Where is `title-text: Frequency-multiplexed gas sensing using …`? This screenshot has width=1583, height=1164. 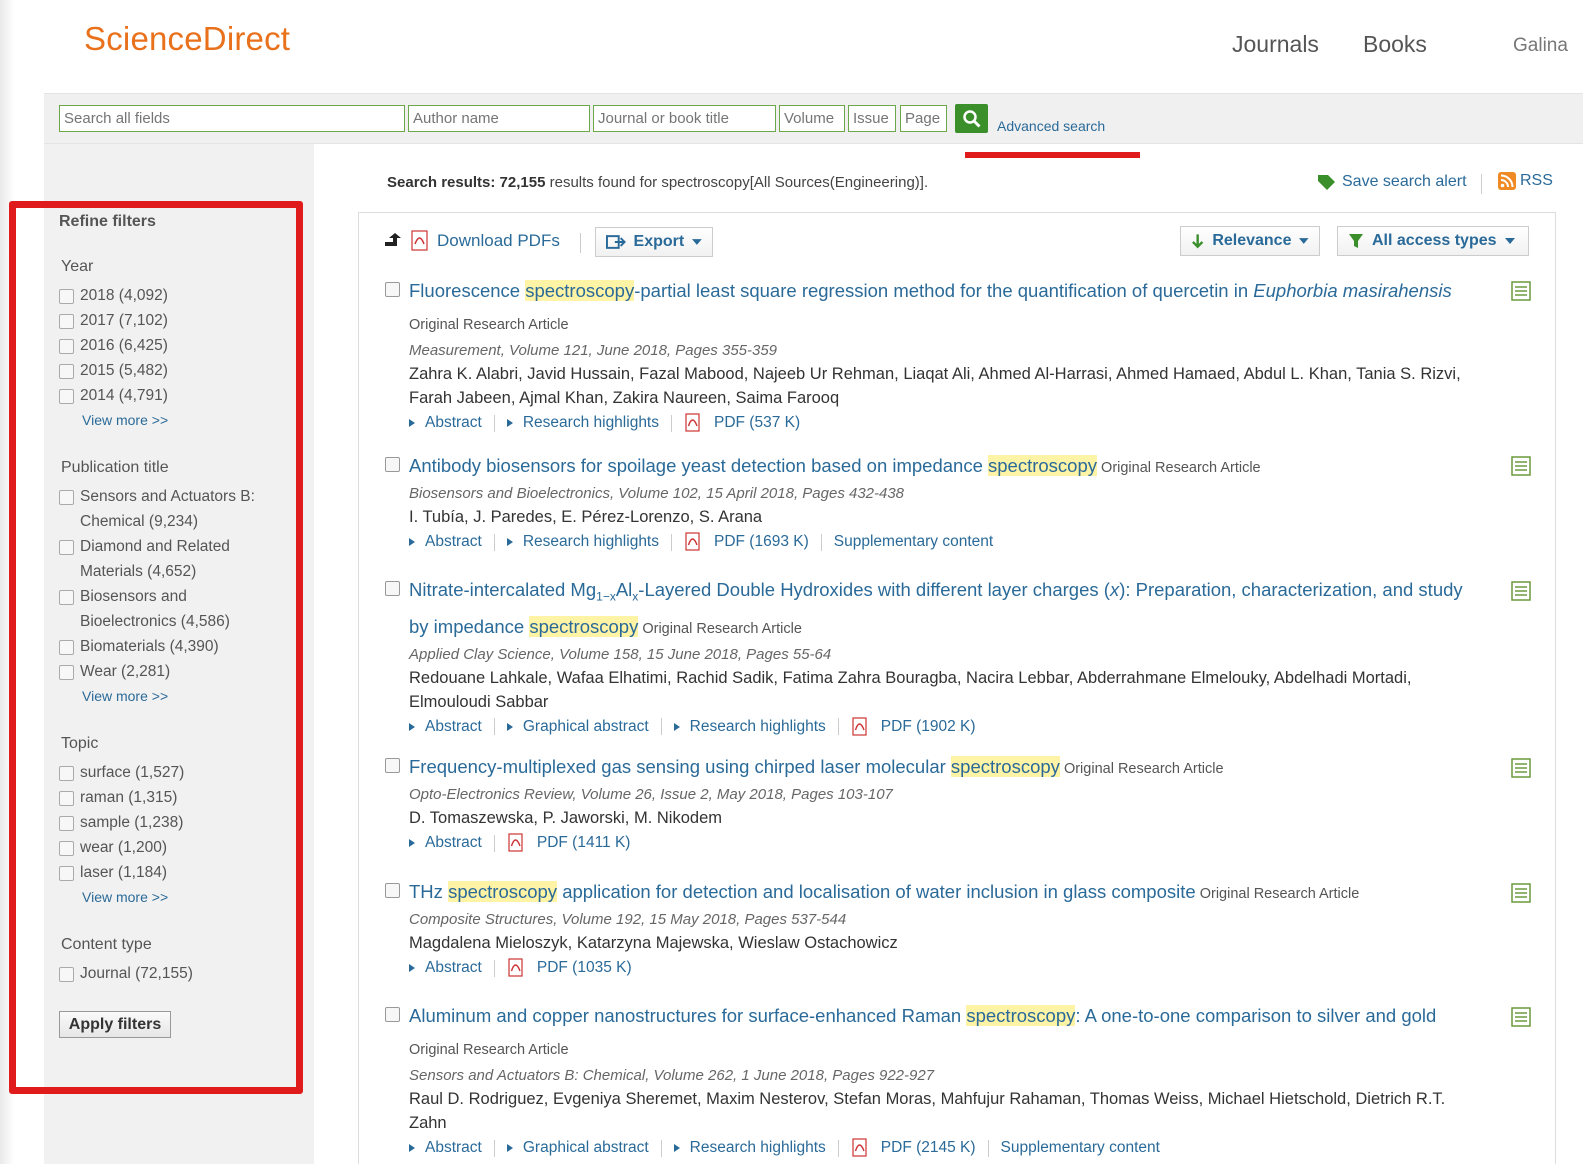
title-text: Frequency-multiplexed gas sensing using … is located at coordinates (680, 766).